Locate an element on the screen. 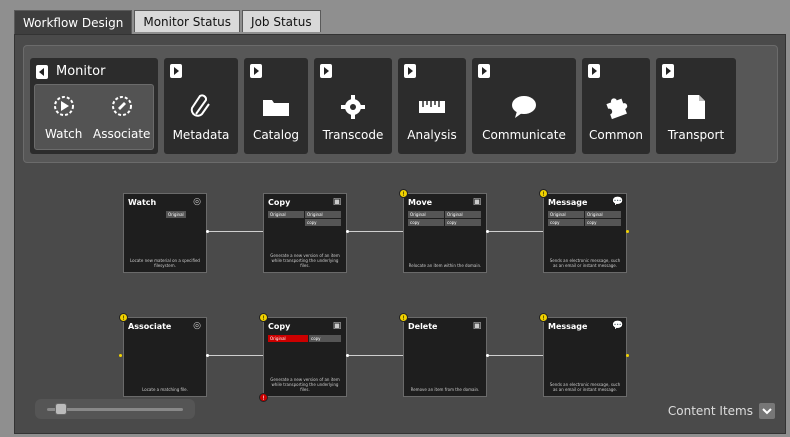 This screenshot has height=437, width=790. transport-group: Transport is located at coordinates (696, 106).